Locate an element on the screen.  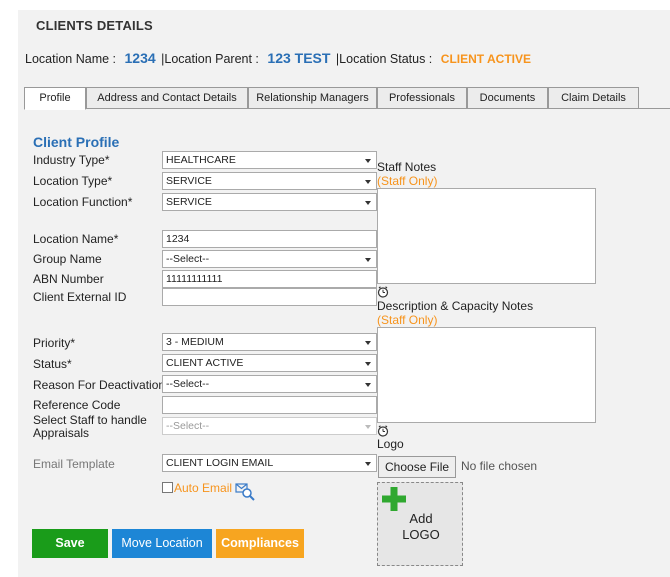
description-staff-only: (Staff Only) is located at coordinates (407, 320).